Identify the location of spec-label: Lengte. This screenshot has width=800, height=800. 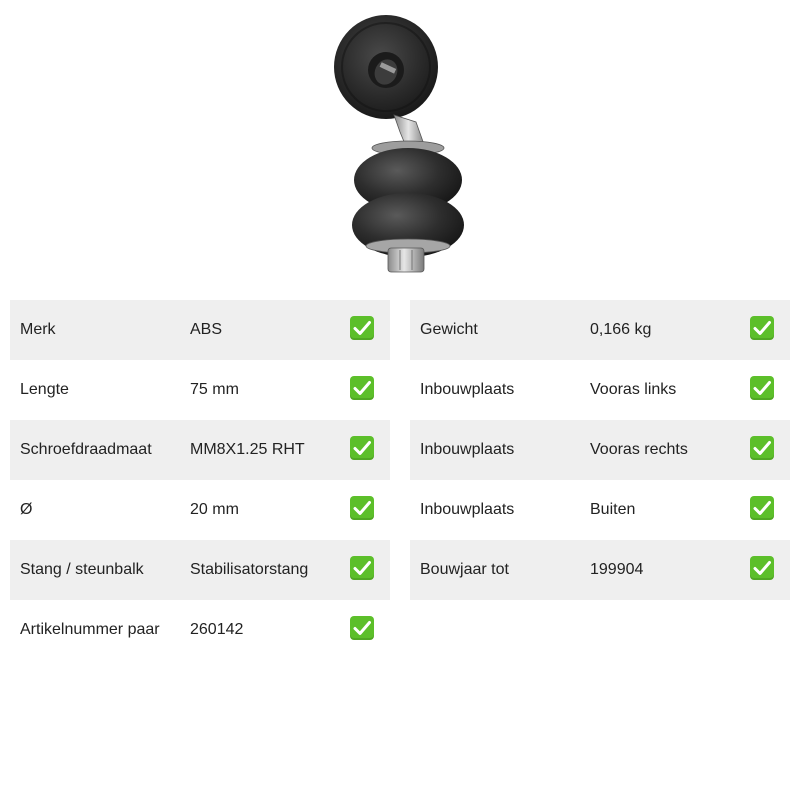
(44, 389).